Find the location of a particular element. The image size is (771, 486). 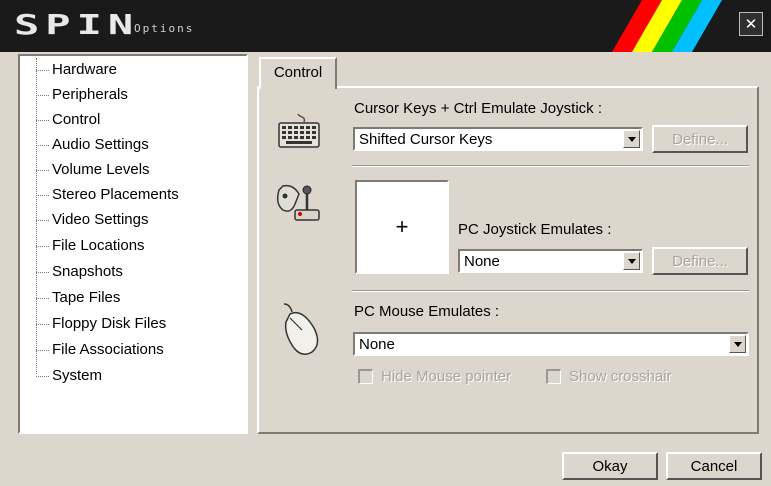

tree-item-peripherals: Peripherals is located at coordinates (82, 95).